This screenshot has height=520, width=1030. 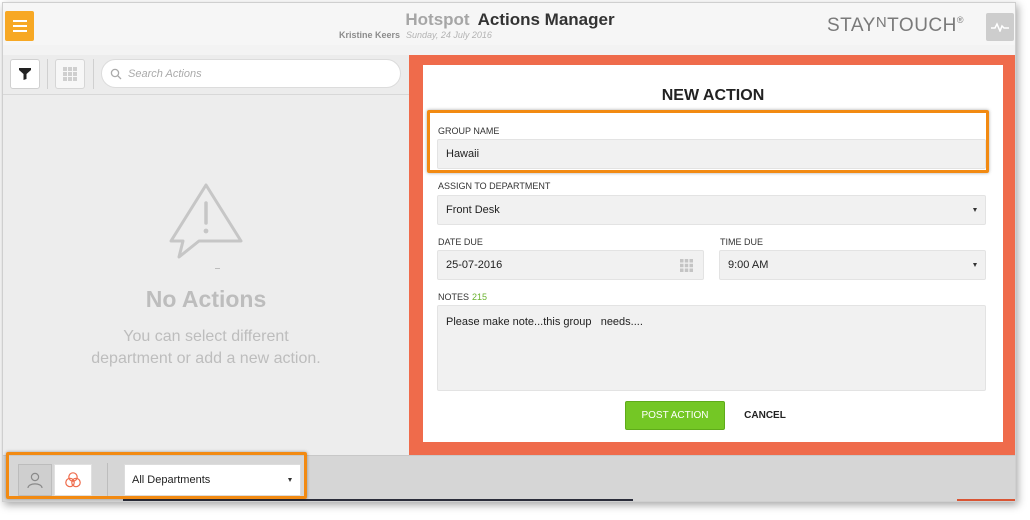 I want to click on cancel-button: CANCEL, so click(x=765, y=415).